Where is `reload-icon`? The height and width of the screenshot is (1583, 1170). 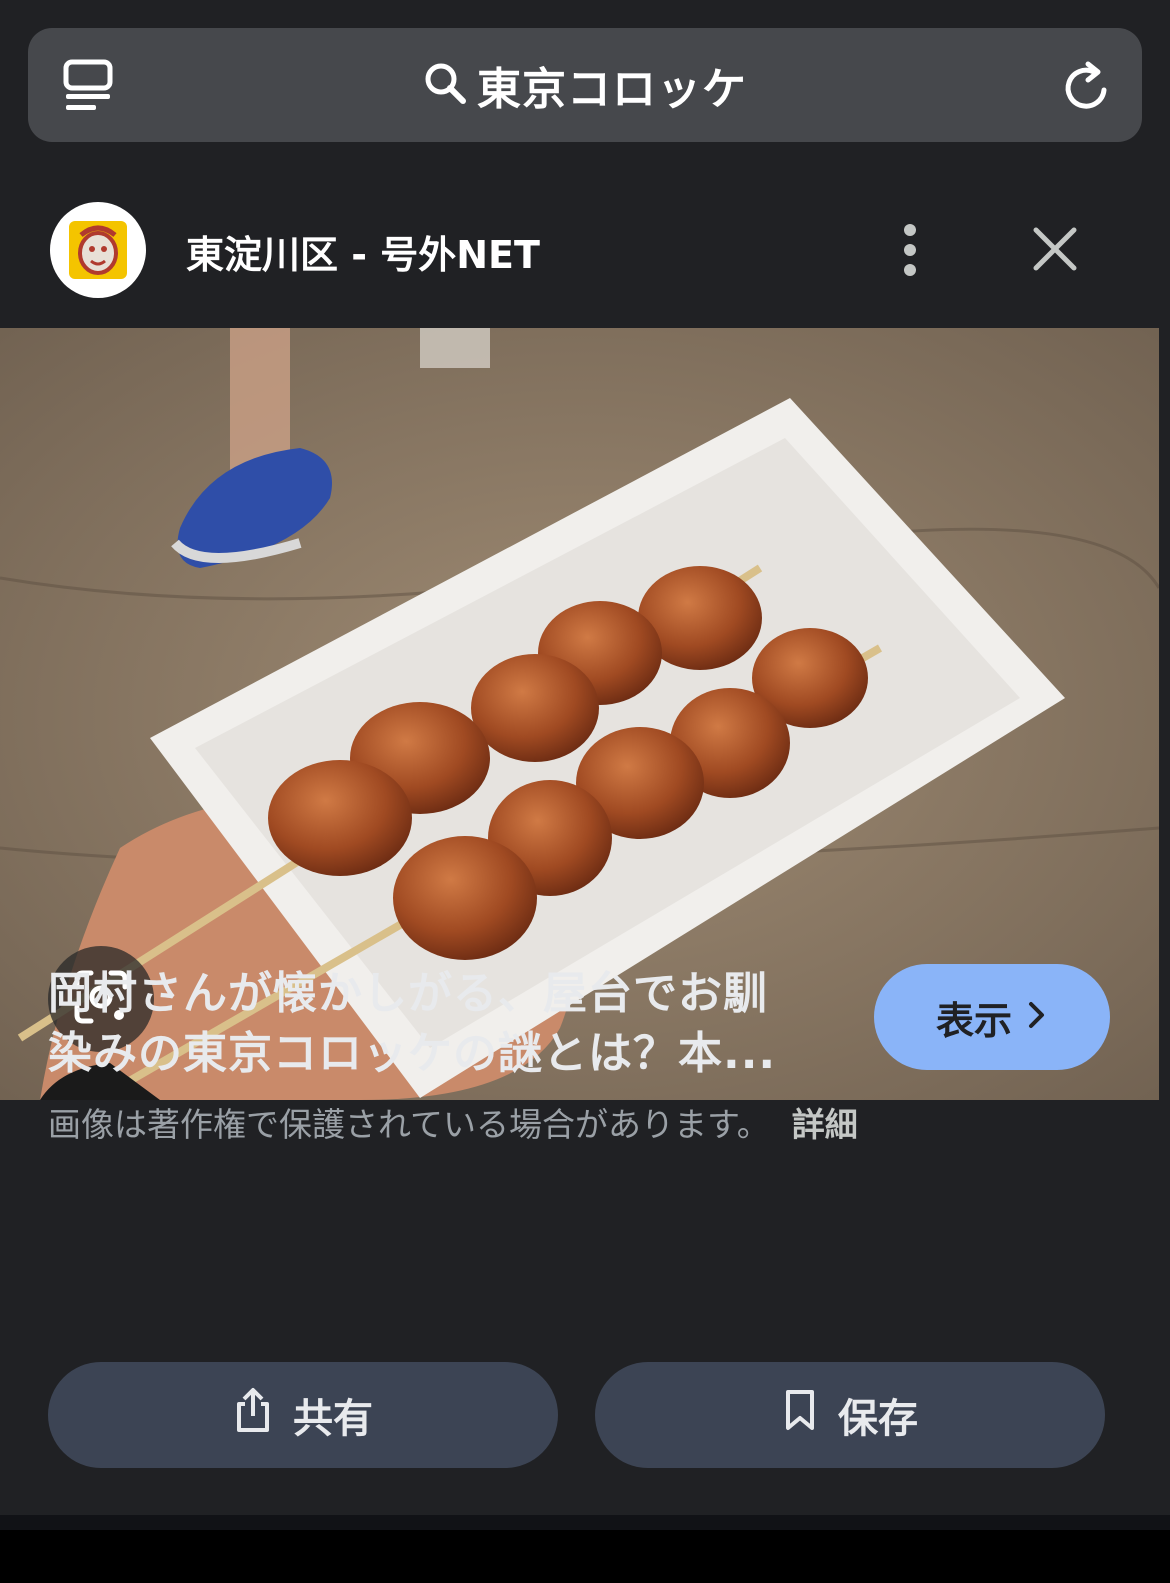 reload-icon is located at coordinates (1088, 86).